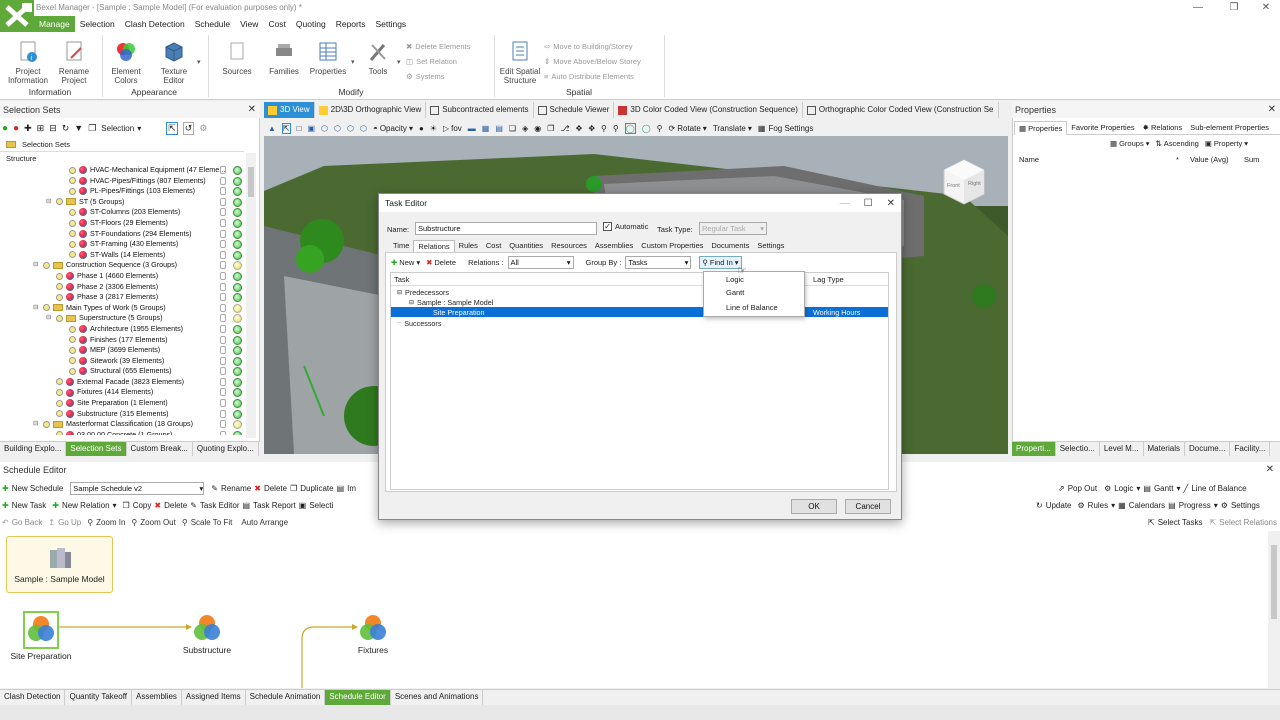  Describe the element at coordinates (122, 297) in the screenshot. I see `tree-item: Phase 3 (2817 Elements)` at that location.